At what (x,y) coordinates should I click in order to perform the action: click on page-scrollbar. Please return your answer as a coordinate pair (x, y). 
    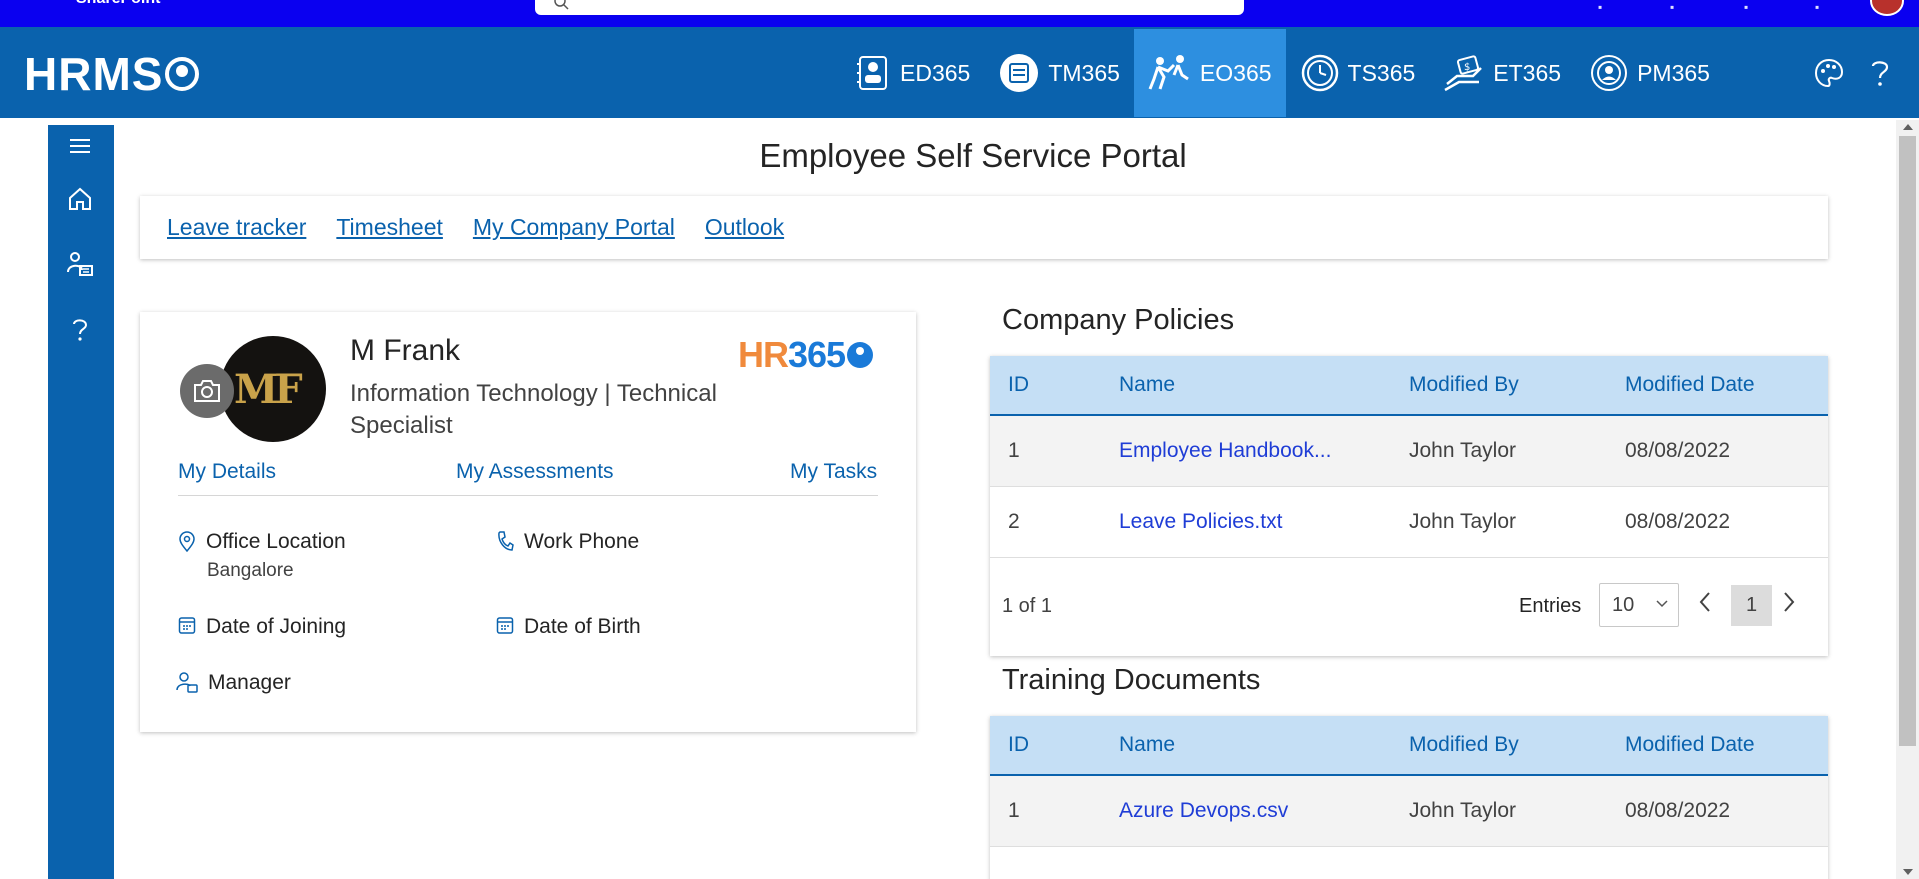
    Looking at the image, I should click on (1907, 499).